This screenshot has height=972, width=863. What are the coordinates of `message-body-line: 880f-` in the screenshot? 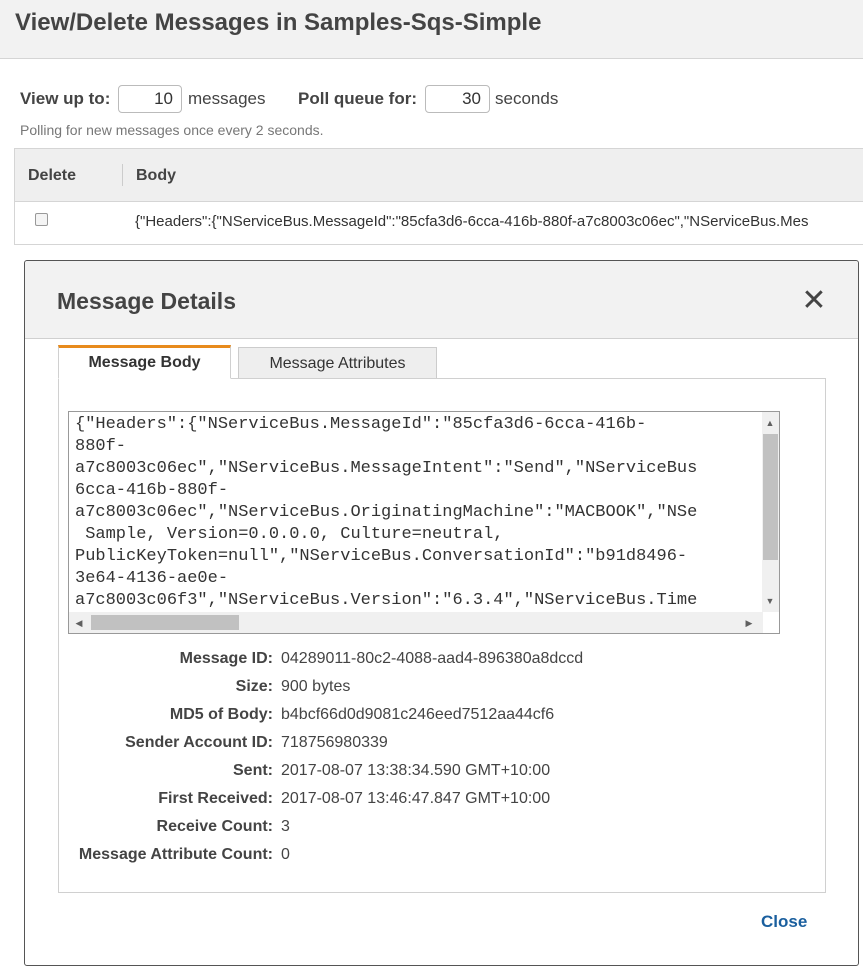 It's located at (101, 446).